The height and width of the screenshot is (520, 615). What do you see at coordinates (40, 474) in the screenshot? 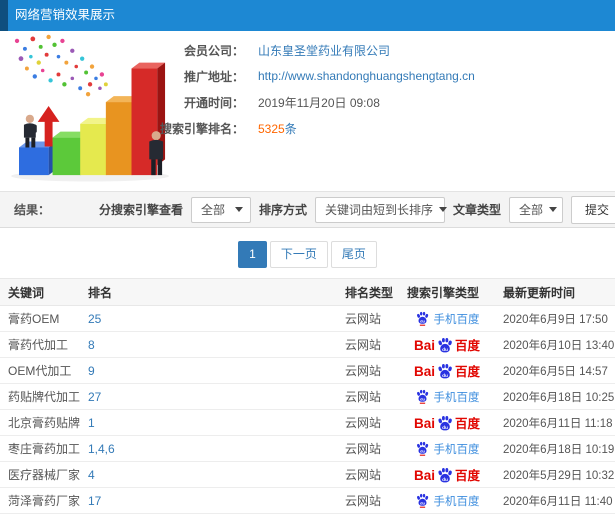
I see `keyword-cell: 医疗器械厂家` at bounding box center [40, 474].